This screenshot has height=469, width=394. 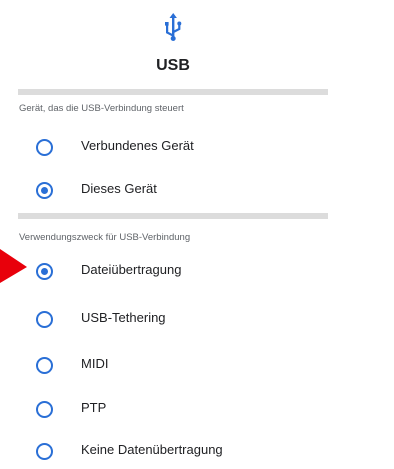 What do you see at coordinates (101, 108) in the screenshot?
I see `section-label-controlling-device: Gerät, das die USB-Verbindung steuert` at bounding box center [101, 108].